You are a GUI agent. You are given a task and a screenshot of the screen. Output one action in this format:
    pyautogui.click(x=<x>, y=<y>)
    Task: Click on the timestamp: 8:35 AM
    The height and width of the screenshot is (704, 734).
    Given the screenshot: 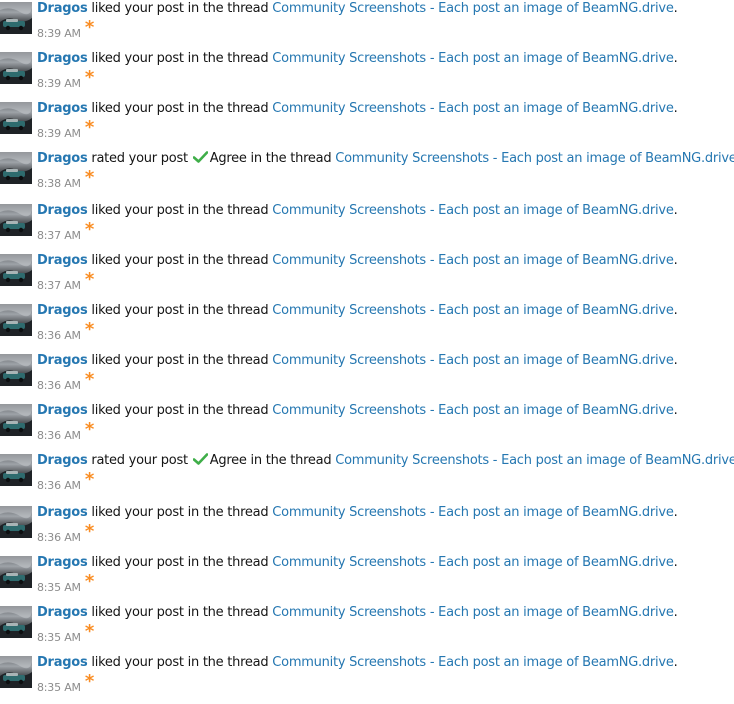 What is the action you would take?
    pyautogui.click(x=59, y=587)
    